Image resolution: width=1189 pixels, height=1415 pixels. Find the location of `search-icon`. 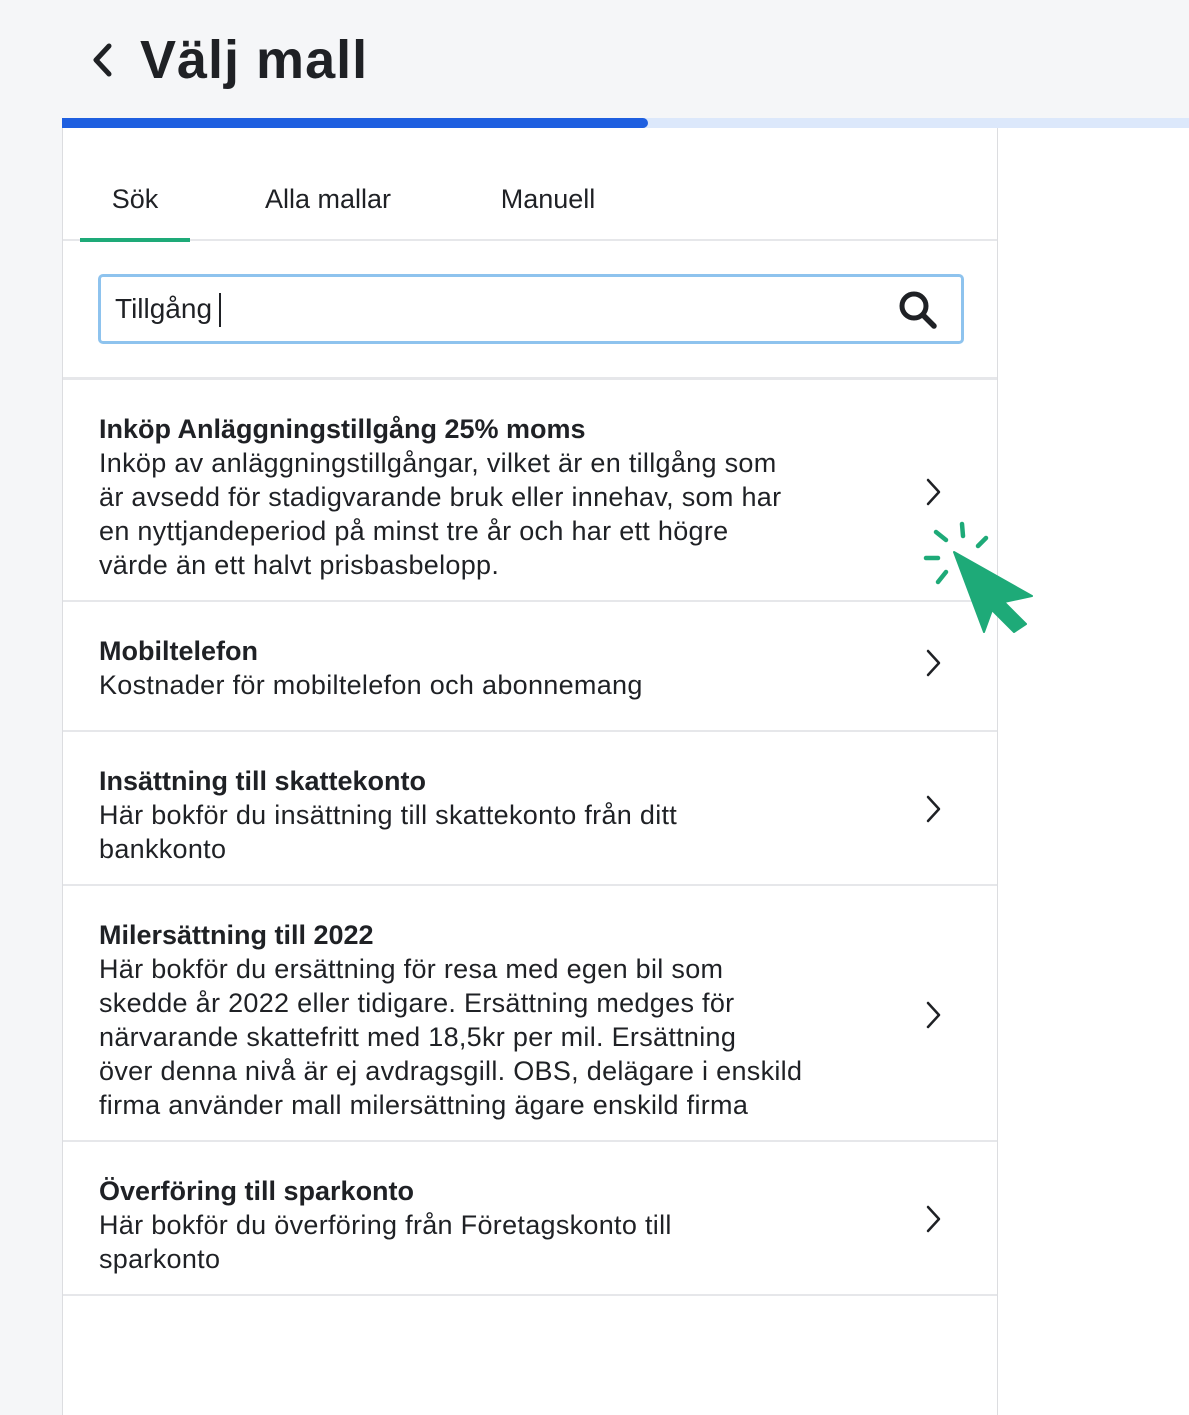

search-icon is located at coordinates (918, 310).